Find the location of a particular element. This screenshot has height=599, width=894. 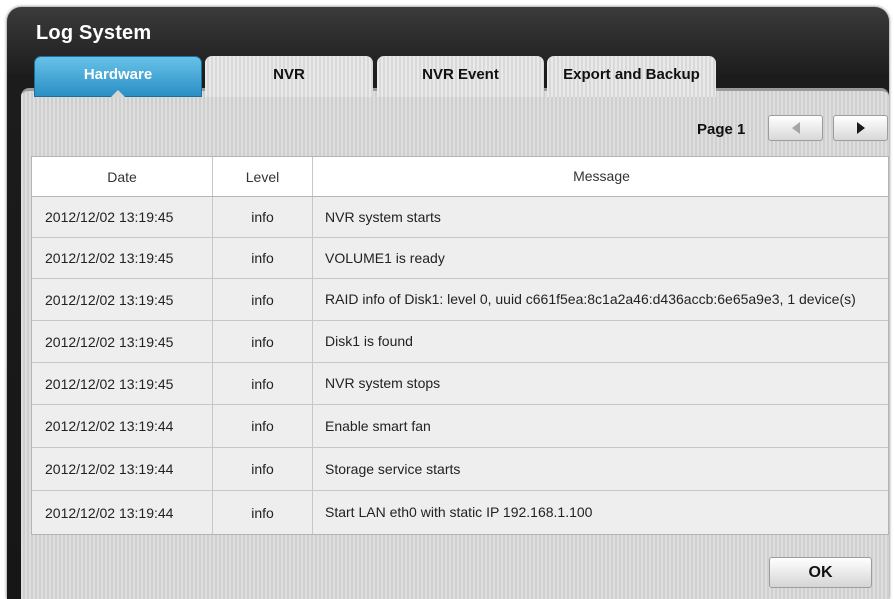

triangle-left-icon is located at coordinates (795, 128).